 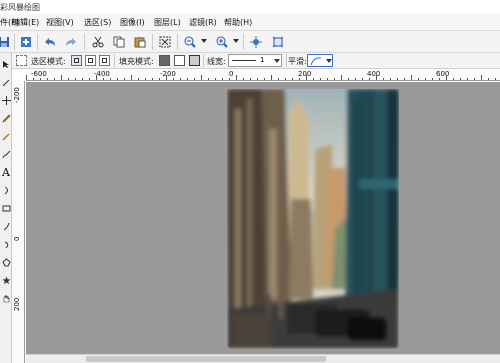 What do you see at coordinates (76, 60) in the screenshot?
I see `selection-replace-button` at bounding box center [76, 60].